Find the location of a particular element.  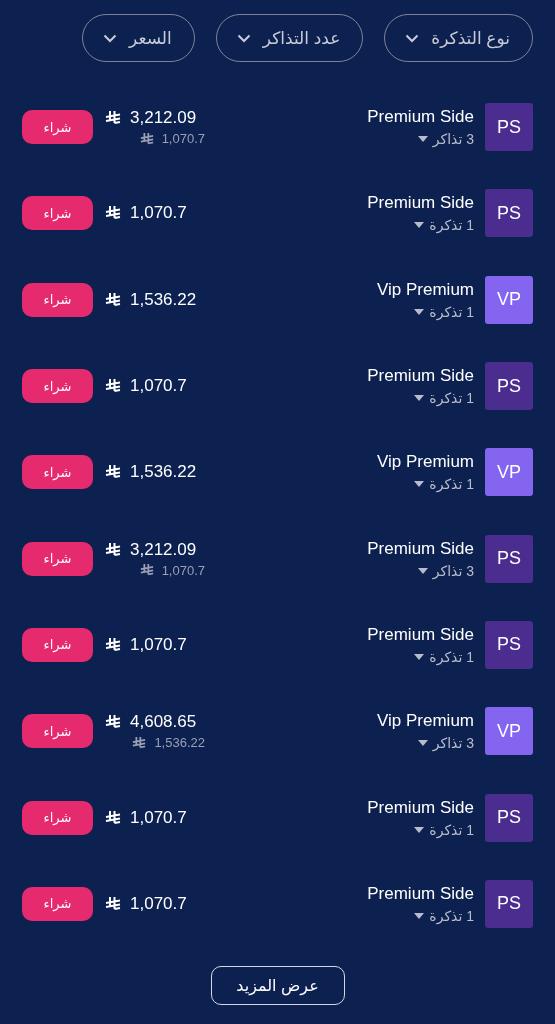

show-more-button: عرض المزيد is located at coordinates (277, 985).